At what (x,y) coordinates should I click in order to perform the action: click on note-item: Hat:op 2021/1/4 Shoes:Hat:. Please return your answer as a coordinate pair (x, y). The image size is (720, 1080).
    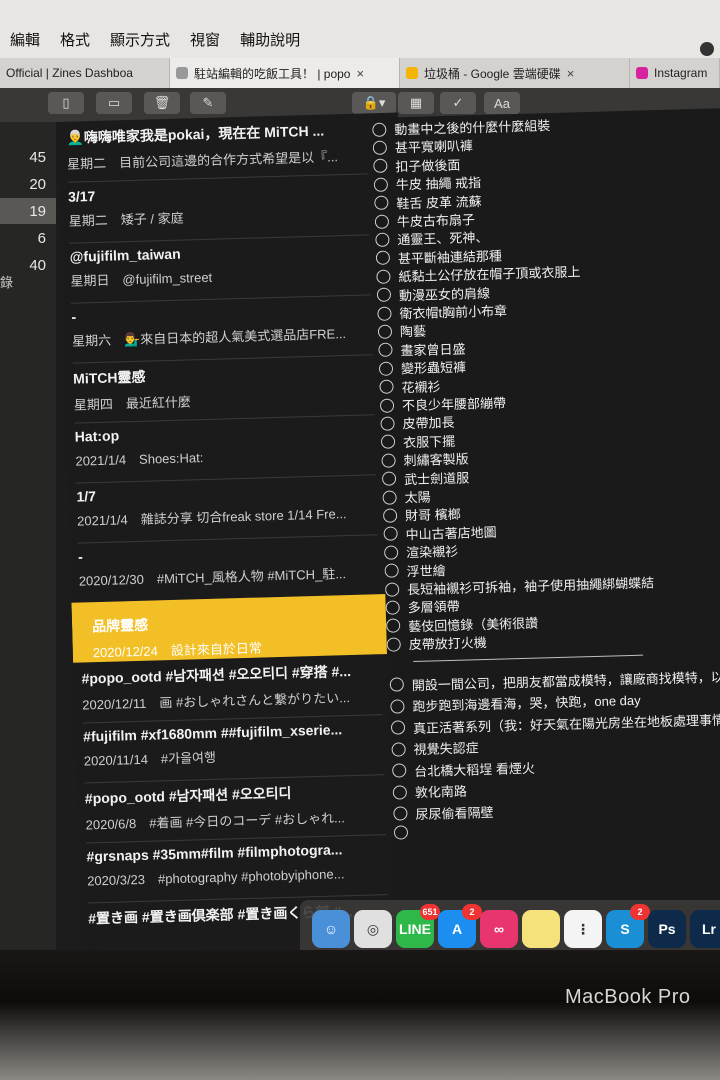
    Looking at the image, I should click on (225, 452).